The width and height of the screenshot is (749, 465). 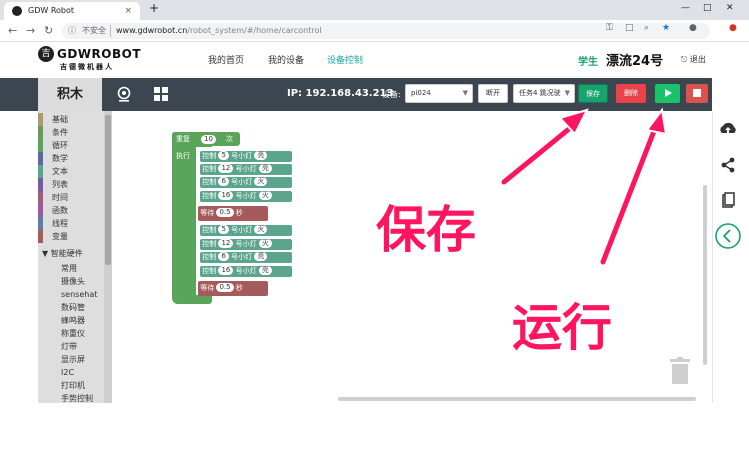 I want to click on category-function: 函数, so click(x=71, y=210).